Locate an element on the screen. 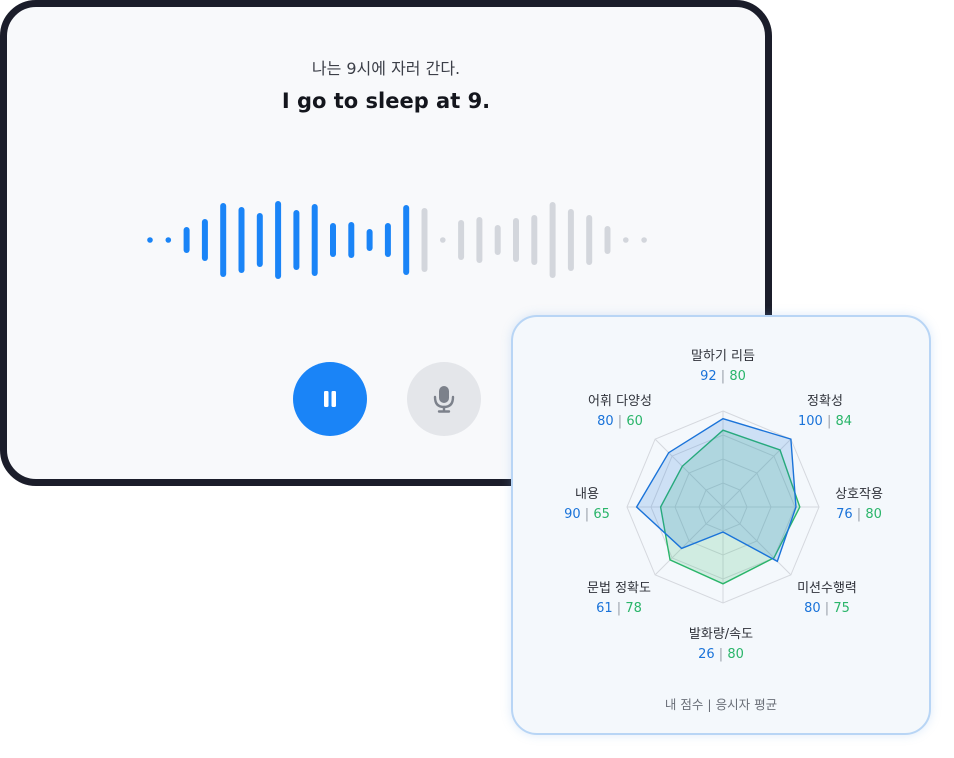  axis-accuracy: 정확성 100 | 84 is located at coordinates (825, 411).